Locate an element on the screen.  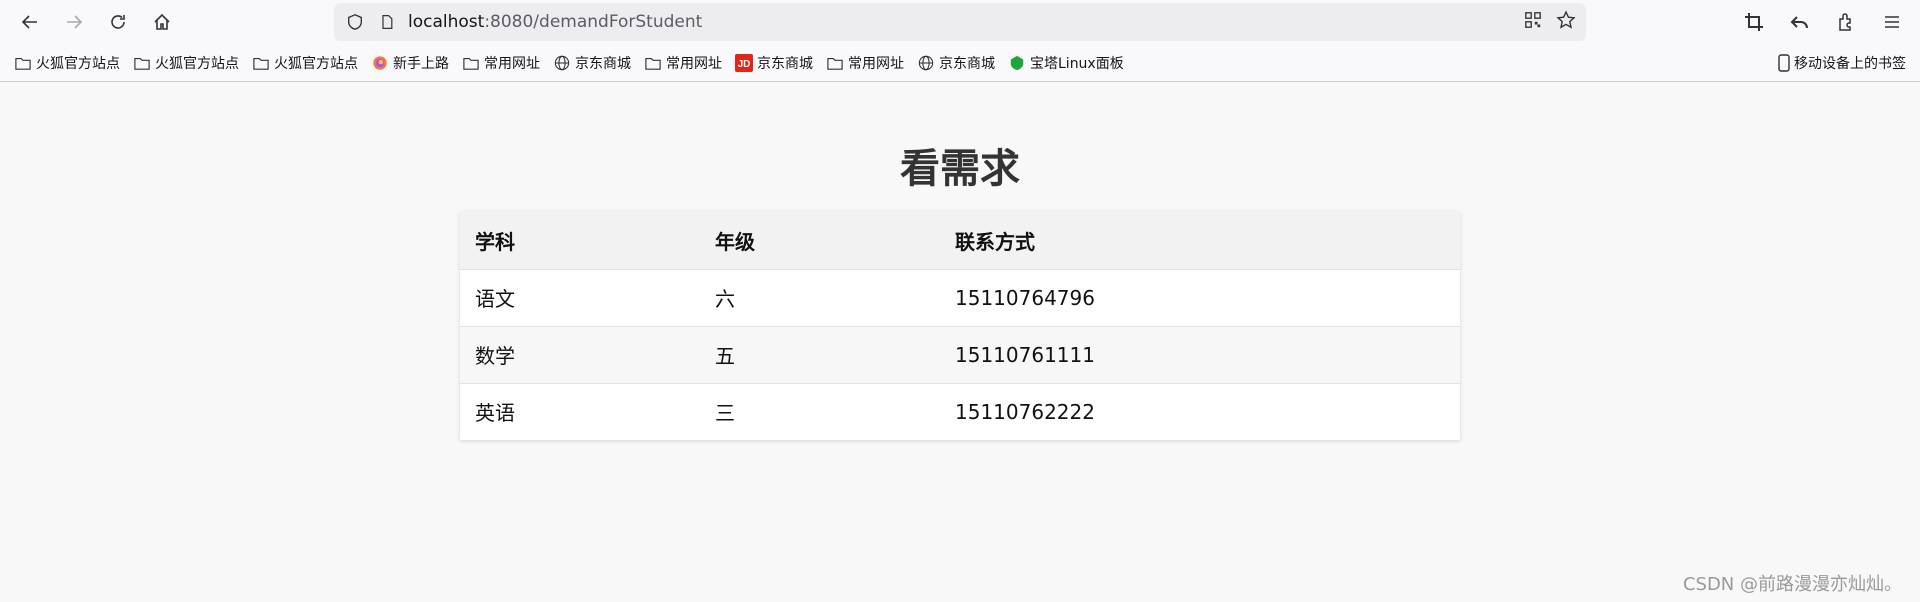
url-text: localhost:8080/demandForStudent is located at coordinates (555, 22).